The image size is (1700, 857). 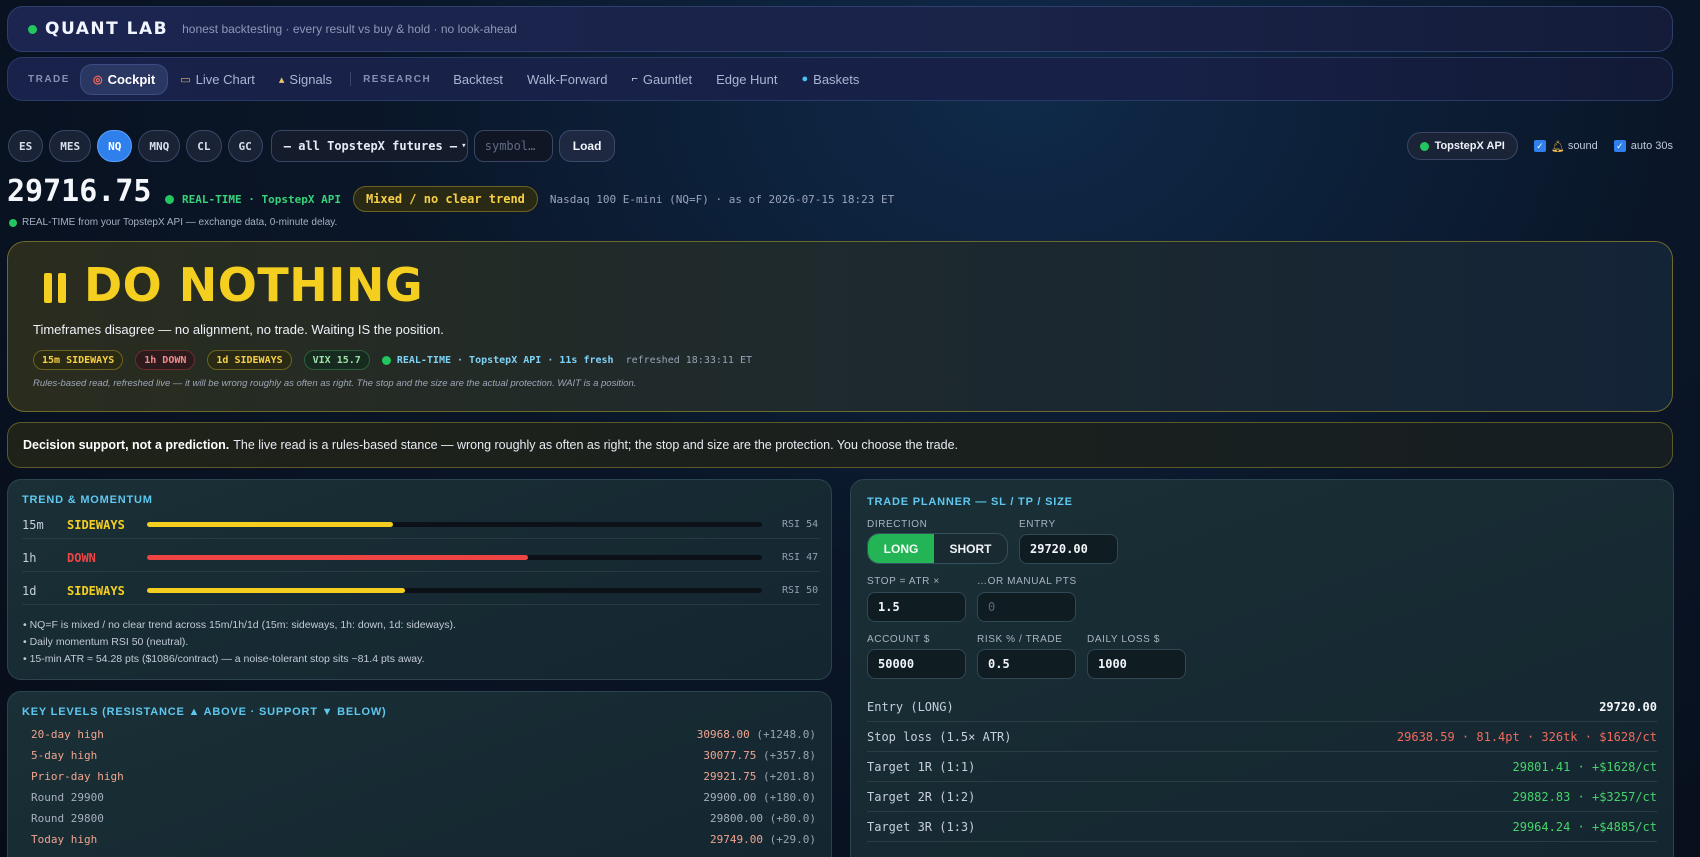 What do you see at coordinates (423, 776) in the screenshot?
I see `level-row: Prior-day high 29921.75 (+201.8)` at bounding box center [423, 776].